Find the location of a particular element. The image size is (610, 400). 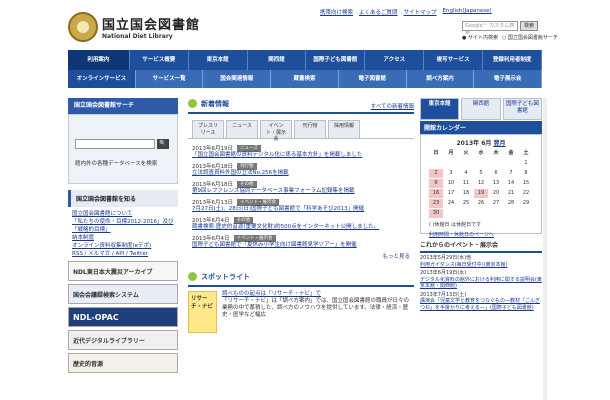

news-link: 蔵書検索:歴史的音源(重要文化財)約500点をインターネット公開しました。 is located at coordinates (301, 227).